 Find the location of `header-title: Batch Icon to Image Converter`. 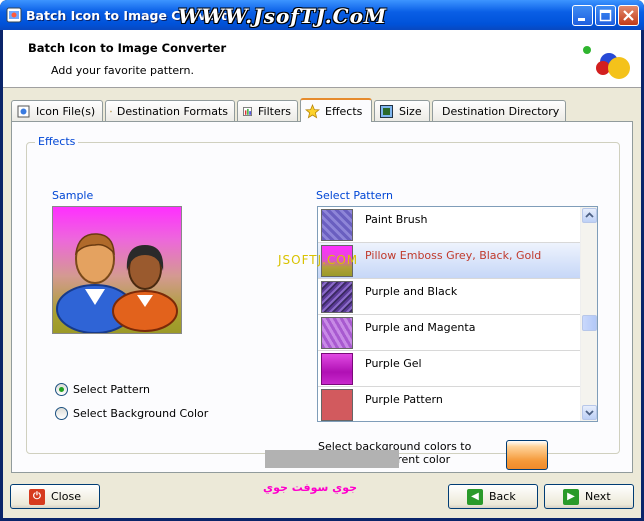

header-title: Batch Icon to Image Converter is located at coordinates (127, 48).